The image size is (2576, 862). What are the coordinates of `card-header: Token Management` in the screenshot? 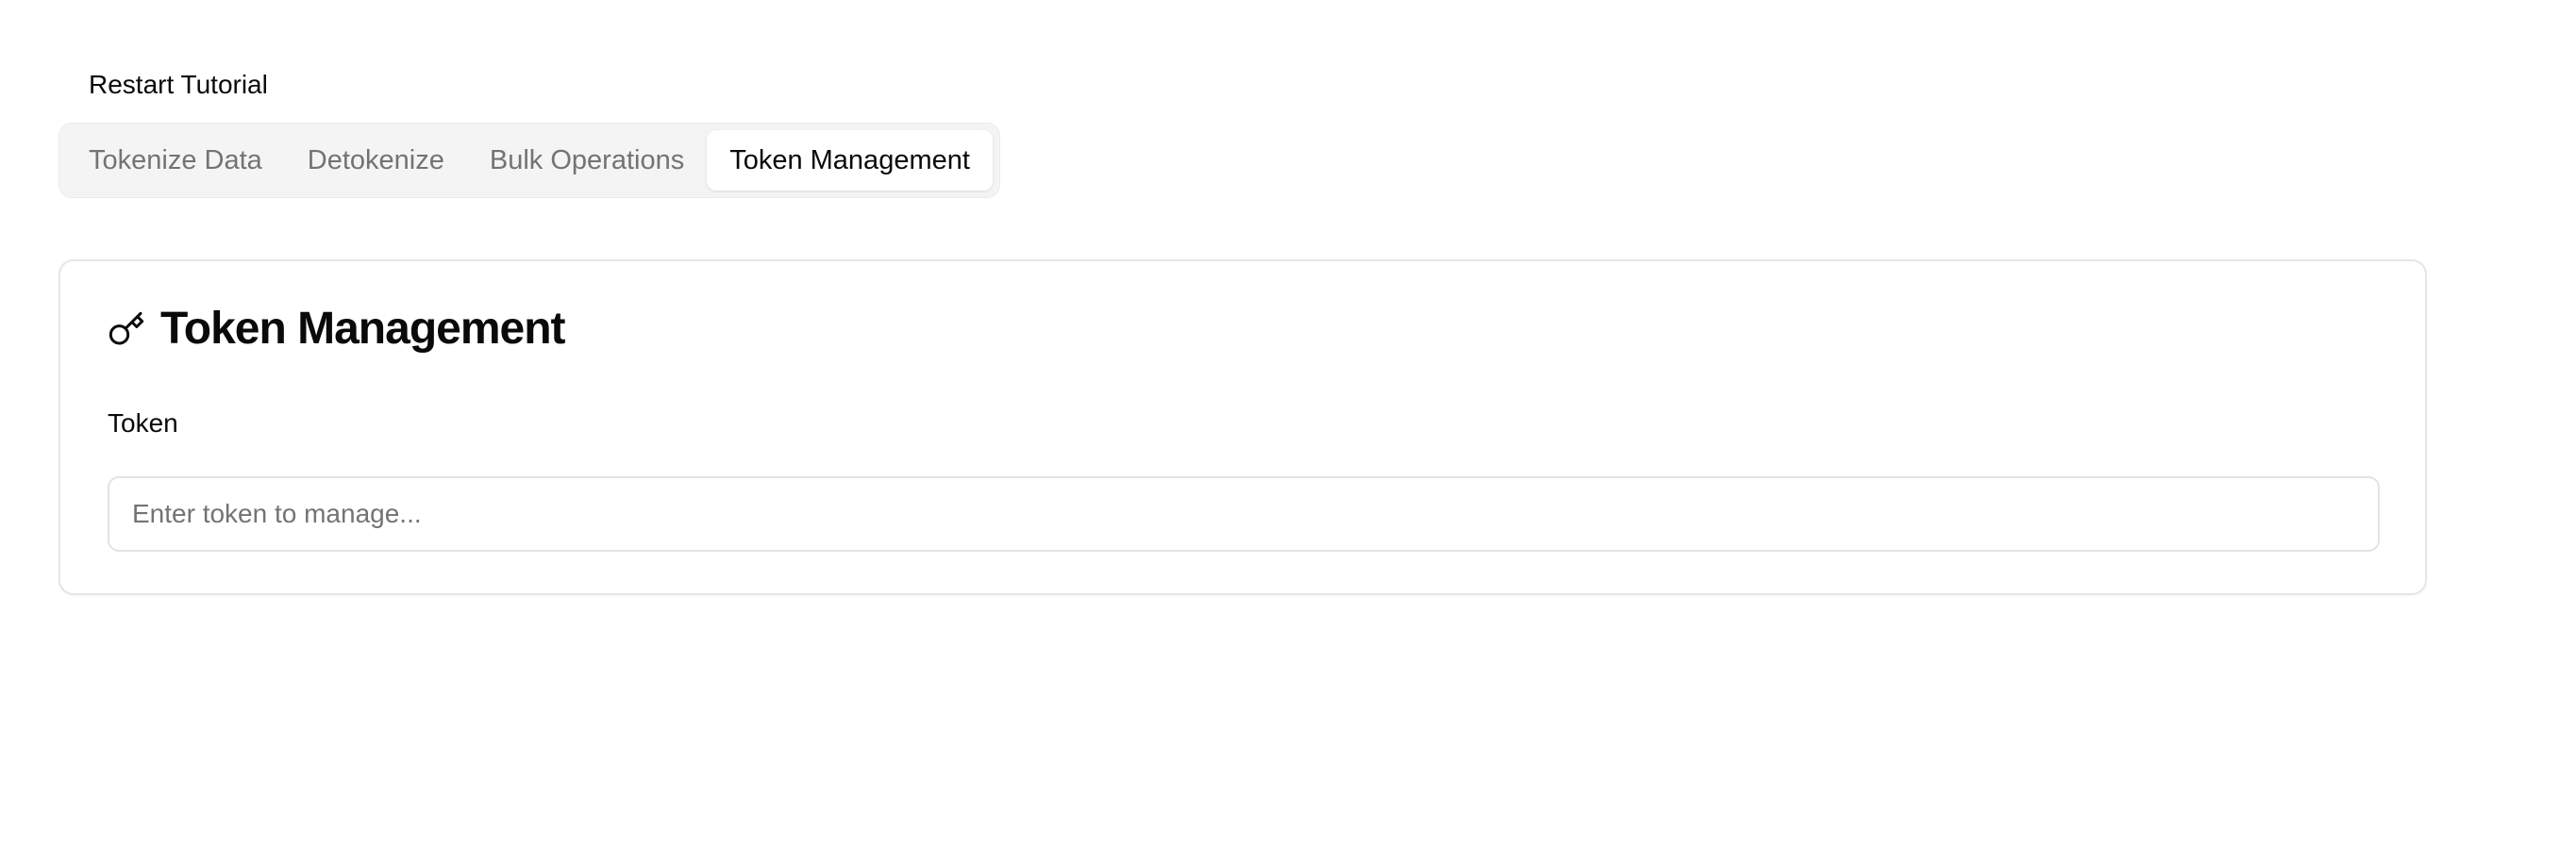 It's located at (337, 329).